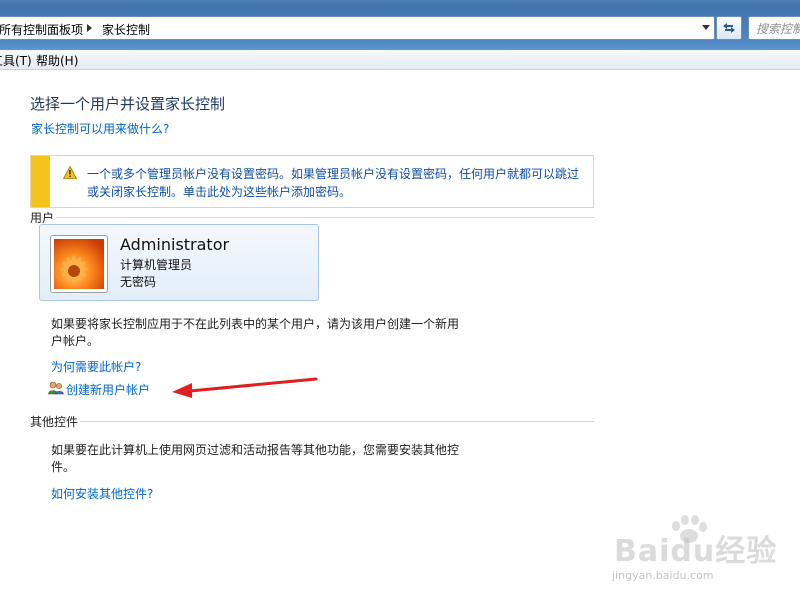 The height and width of the screenshot is (600, 800). What do you see at coordinates (175, 244) in the screenshot?
I see `user-name: Administrator` at bounding box center [175, 244].